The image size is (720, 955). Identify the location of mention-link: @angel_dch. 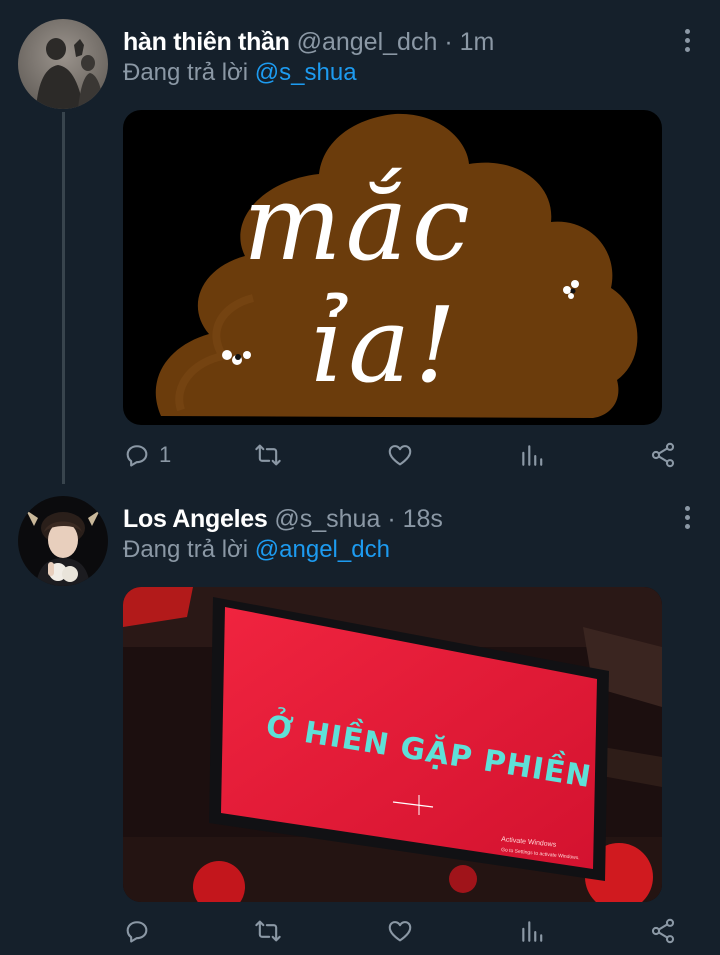
(322, 549).